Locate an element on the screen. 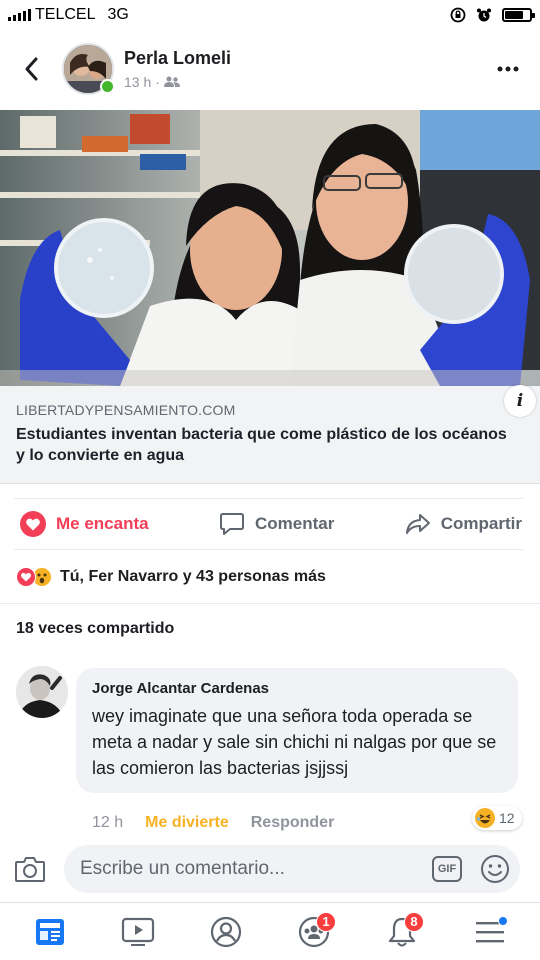 This screenshot has height=960, width=540. post-meta: 13 h · is located at coordinates (177, 82).